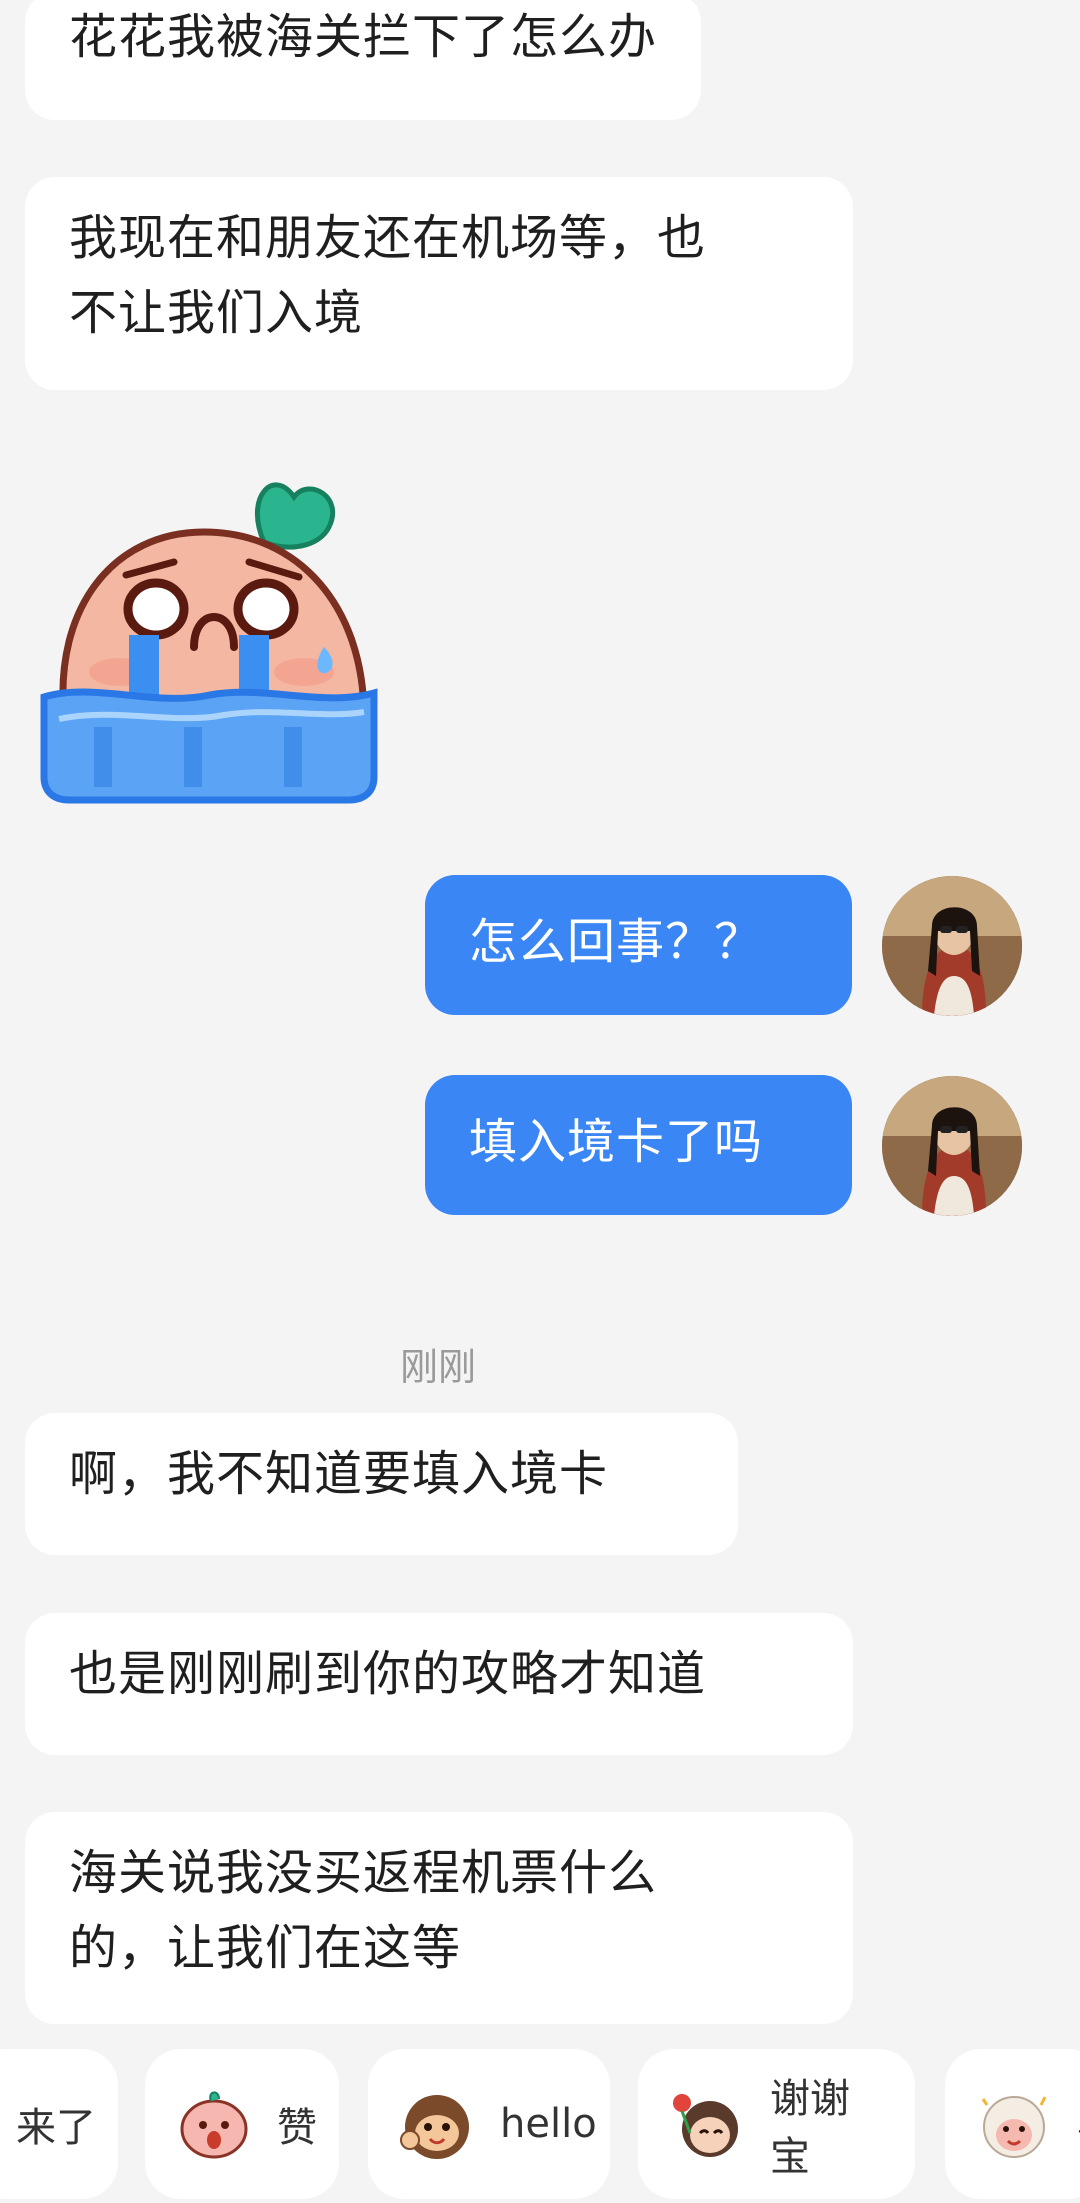 The image size is (1080, 2203). Describe the element at coordinates (437, 1367) in the screenshot. I see `message-timestamp: 刚刚` at that location.